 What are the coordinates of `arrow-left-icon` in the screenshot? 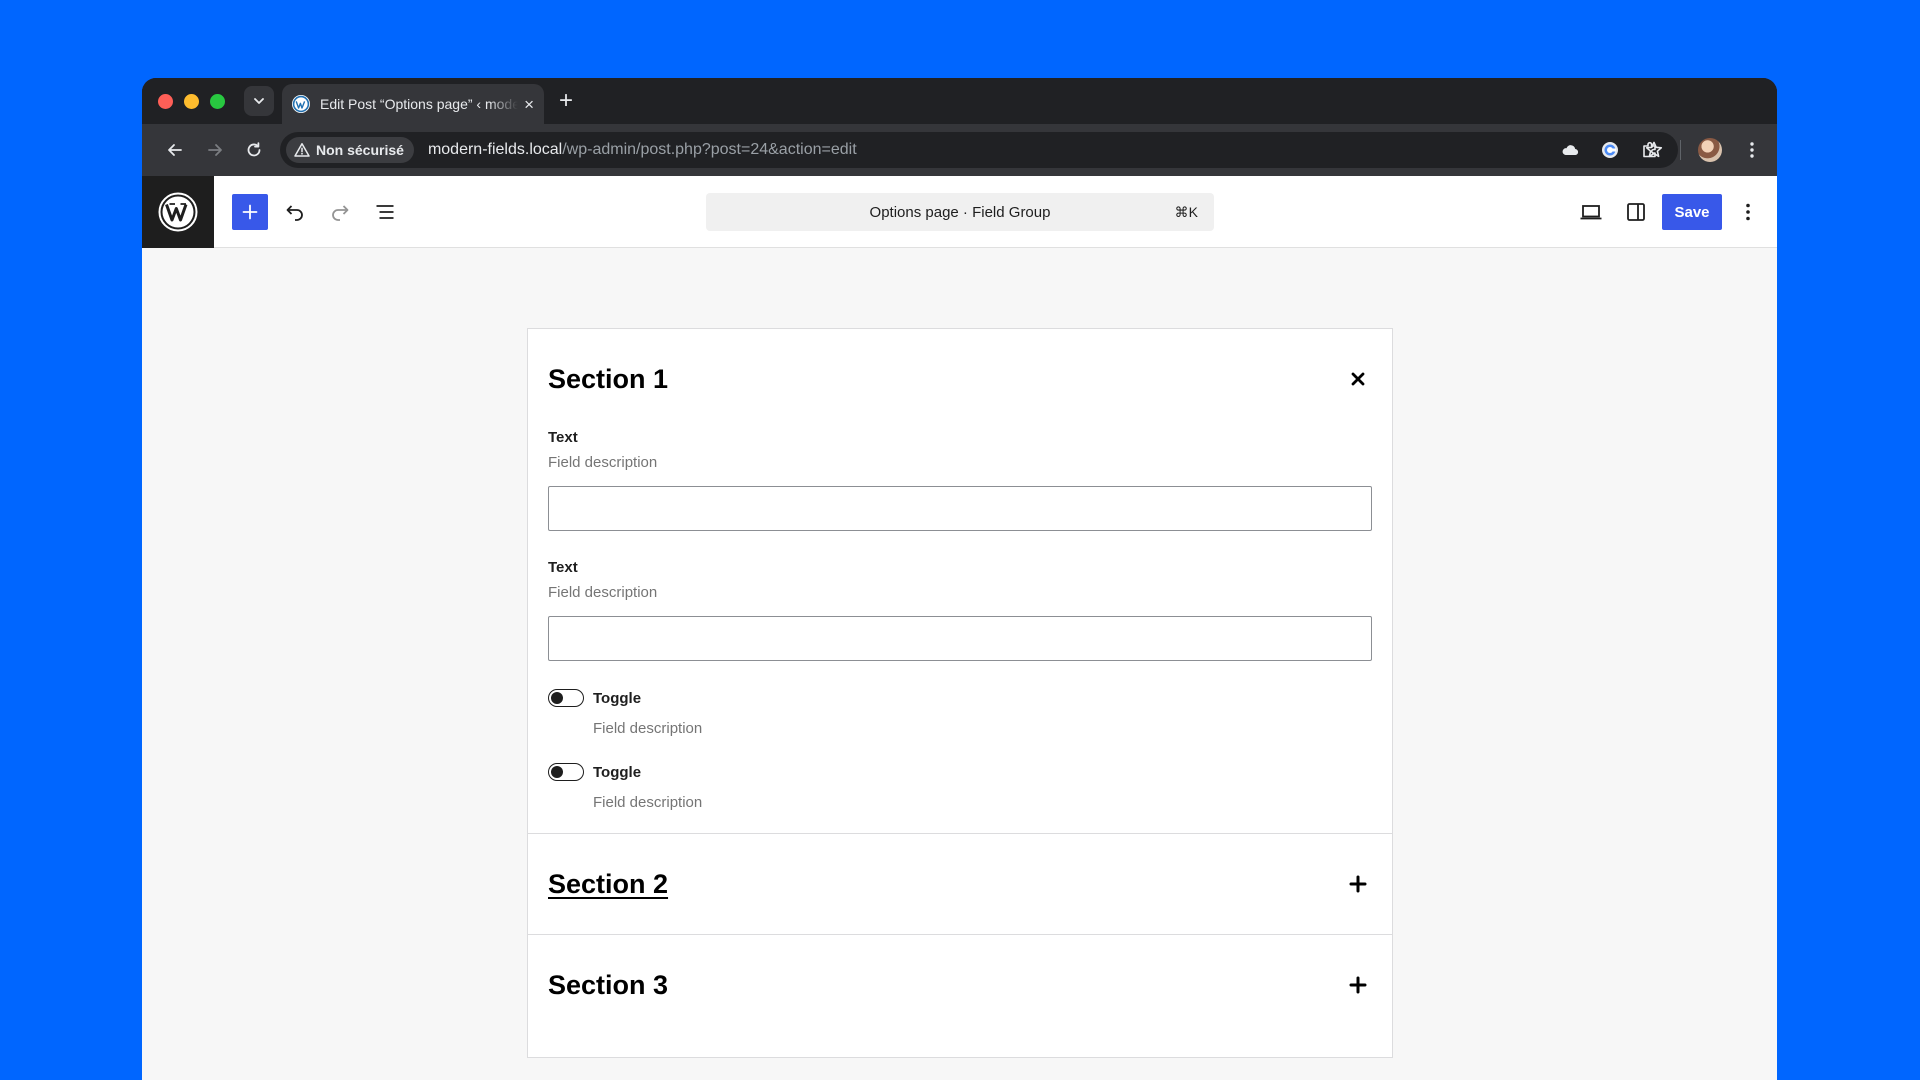 It's located at (175, 150).